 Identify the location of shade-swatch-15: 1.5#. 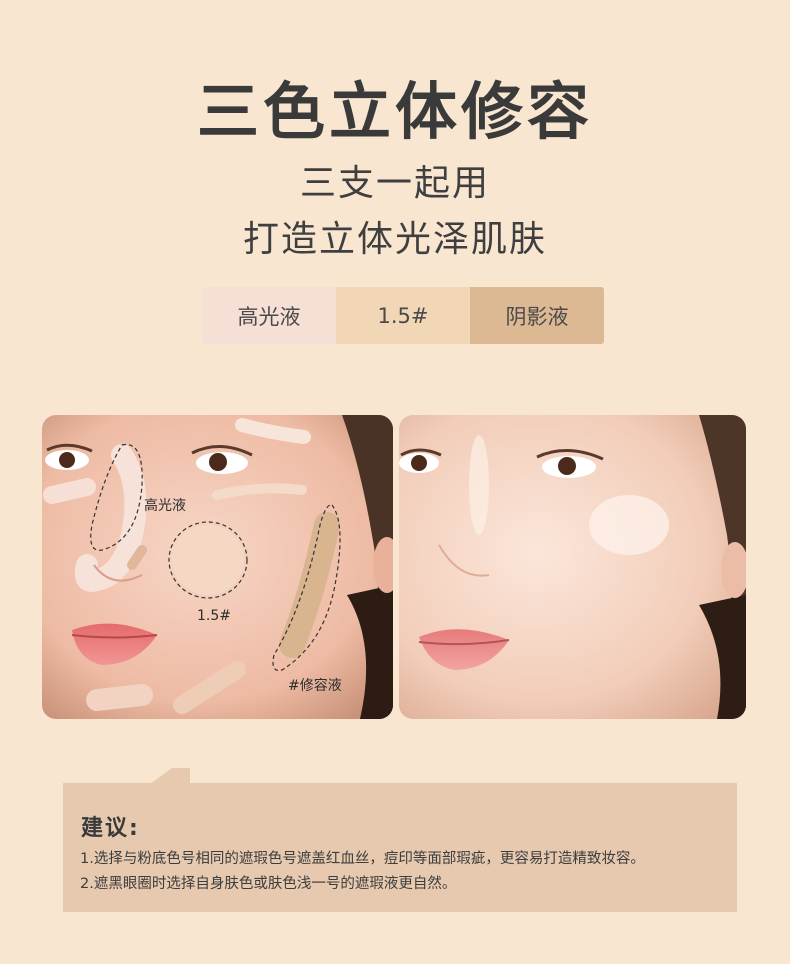
(403, 315).